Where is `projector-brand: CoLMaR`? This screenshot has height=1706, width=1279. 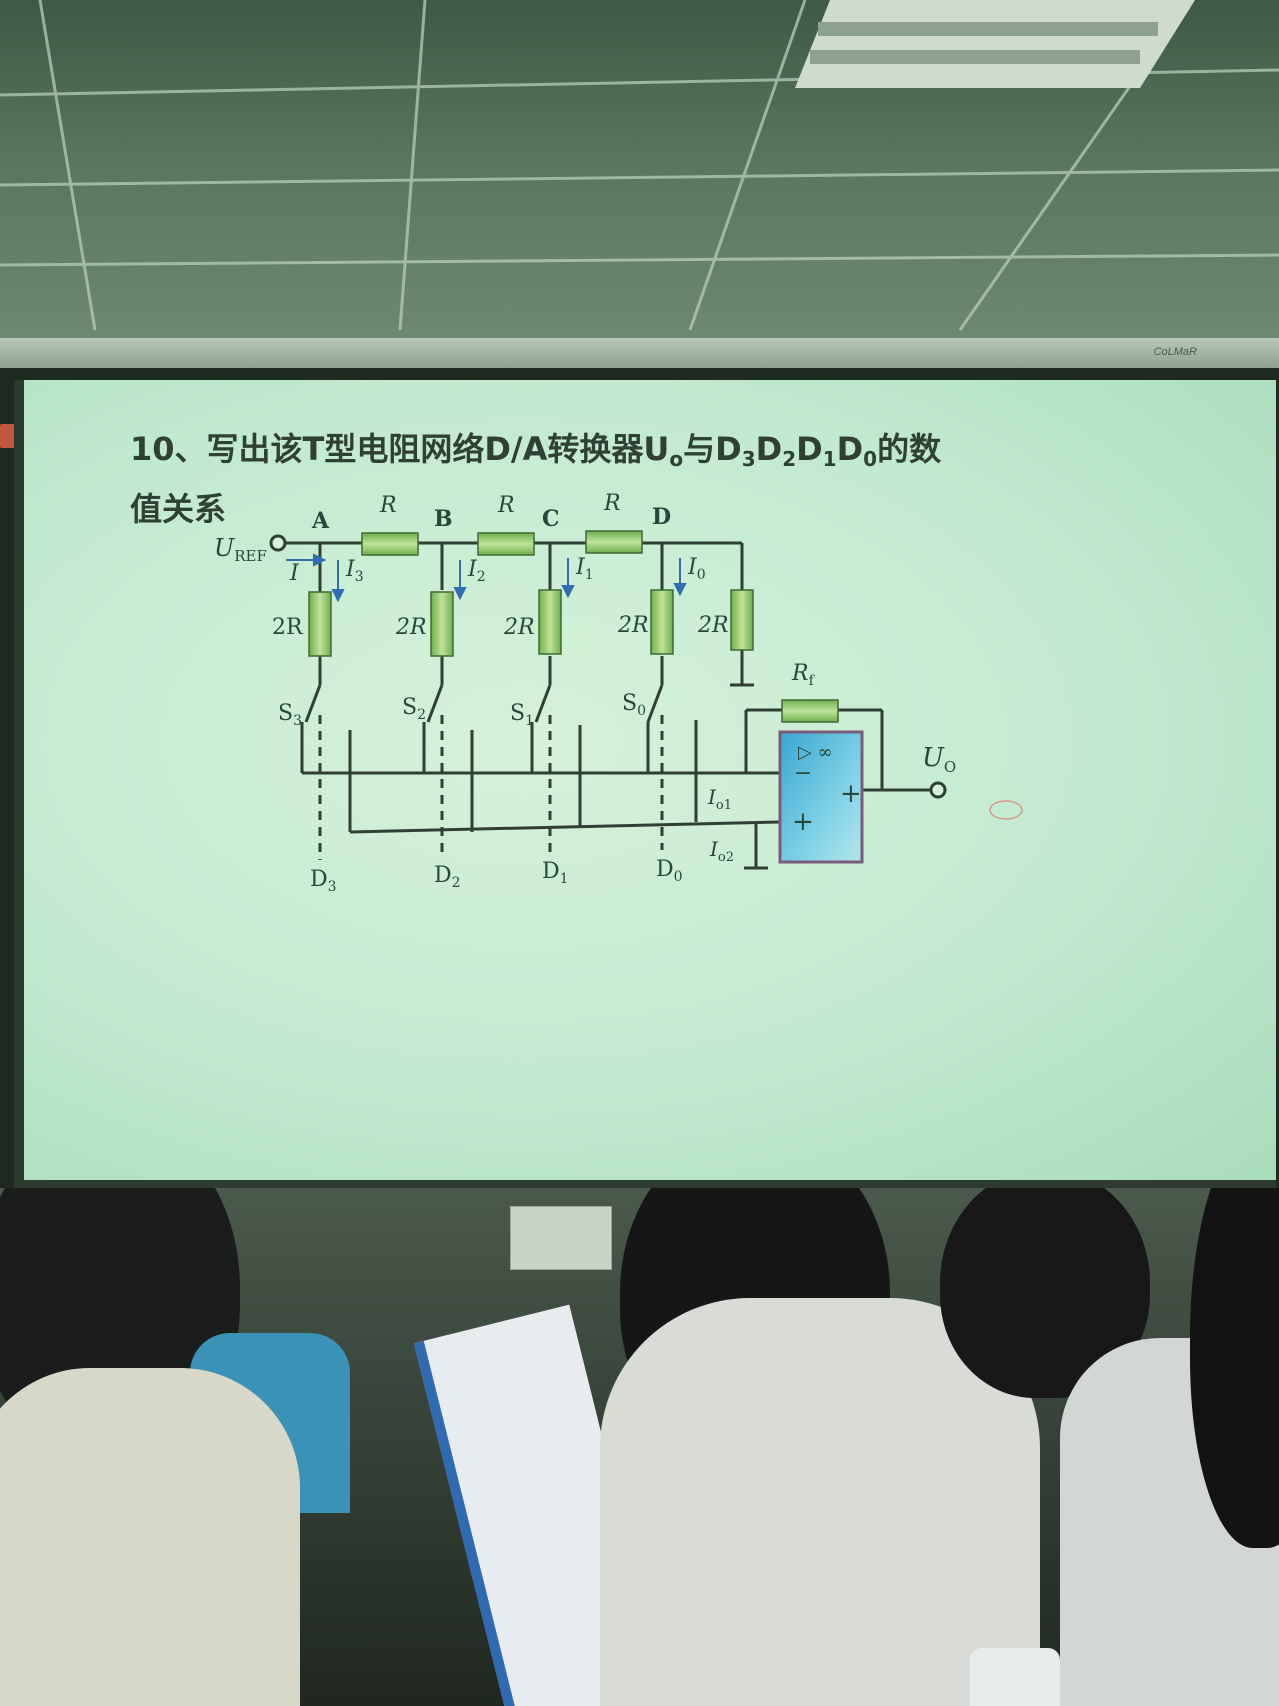 projector-brand: CoLMaR is located at coordinates (1175, 352).